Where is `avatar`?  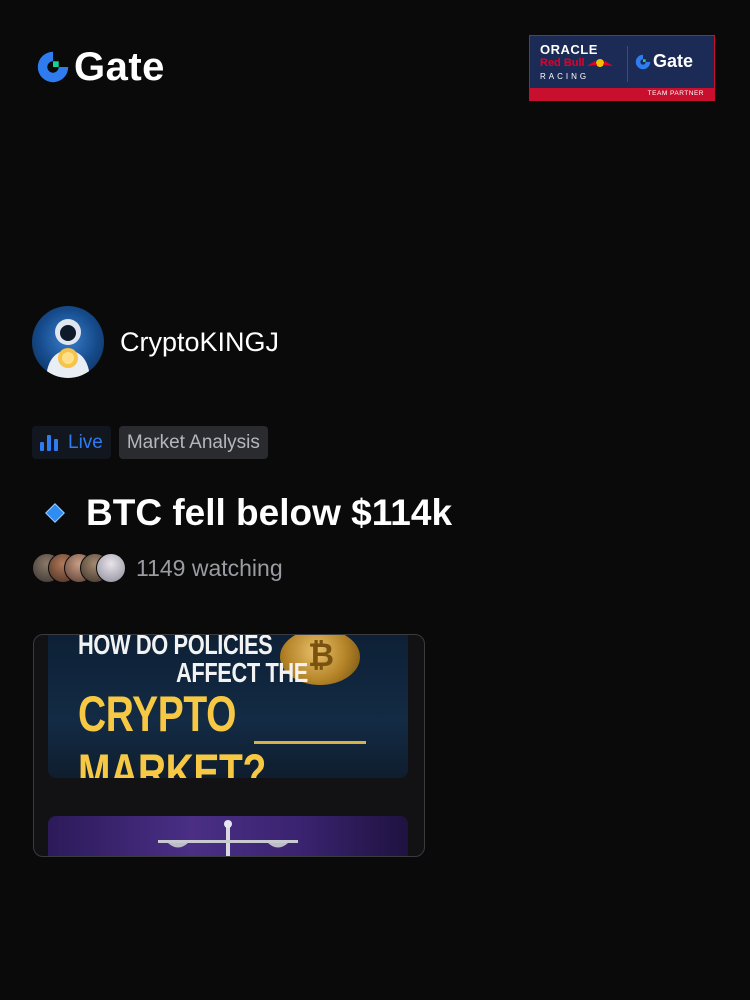
avatar is located at coordinates (68, 342).